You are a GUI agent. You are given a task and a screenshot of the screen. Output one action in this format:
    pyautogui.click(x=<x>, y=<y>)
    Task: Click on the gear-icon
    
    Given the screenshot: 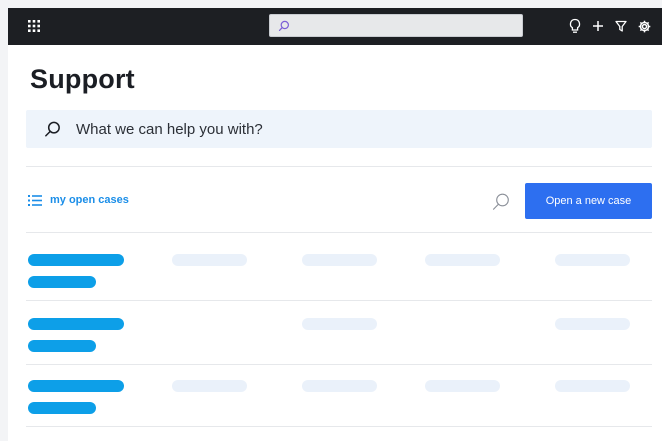 What is the action you would take?
    pyautogui.click(x=644, y=26)
    